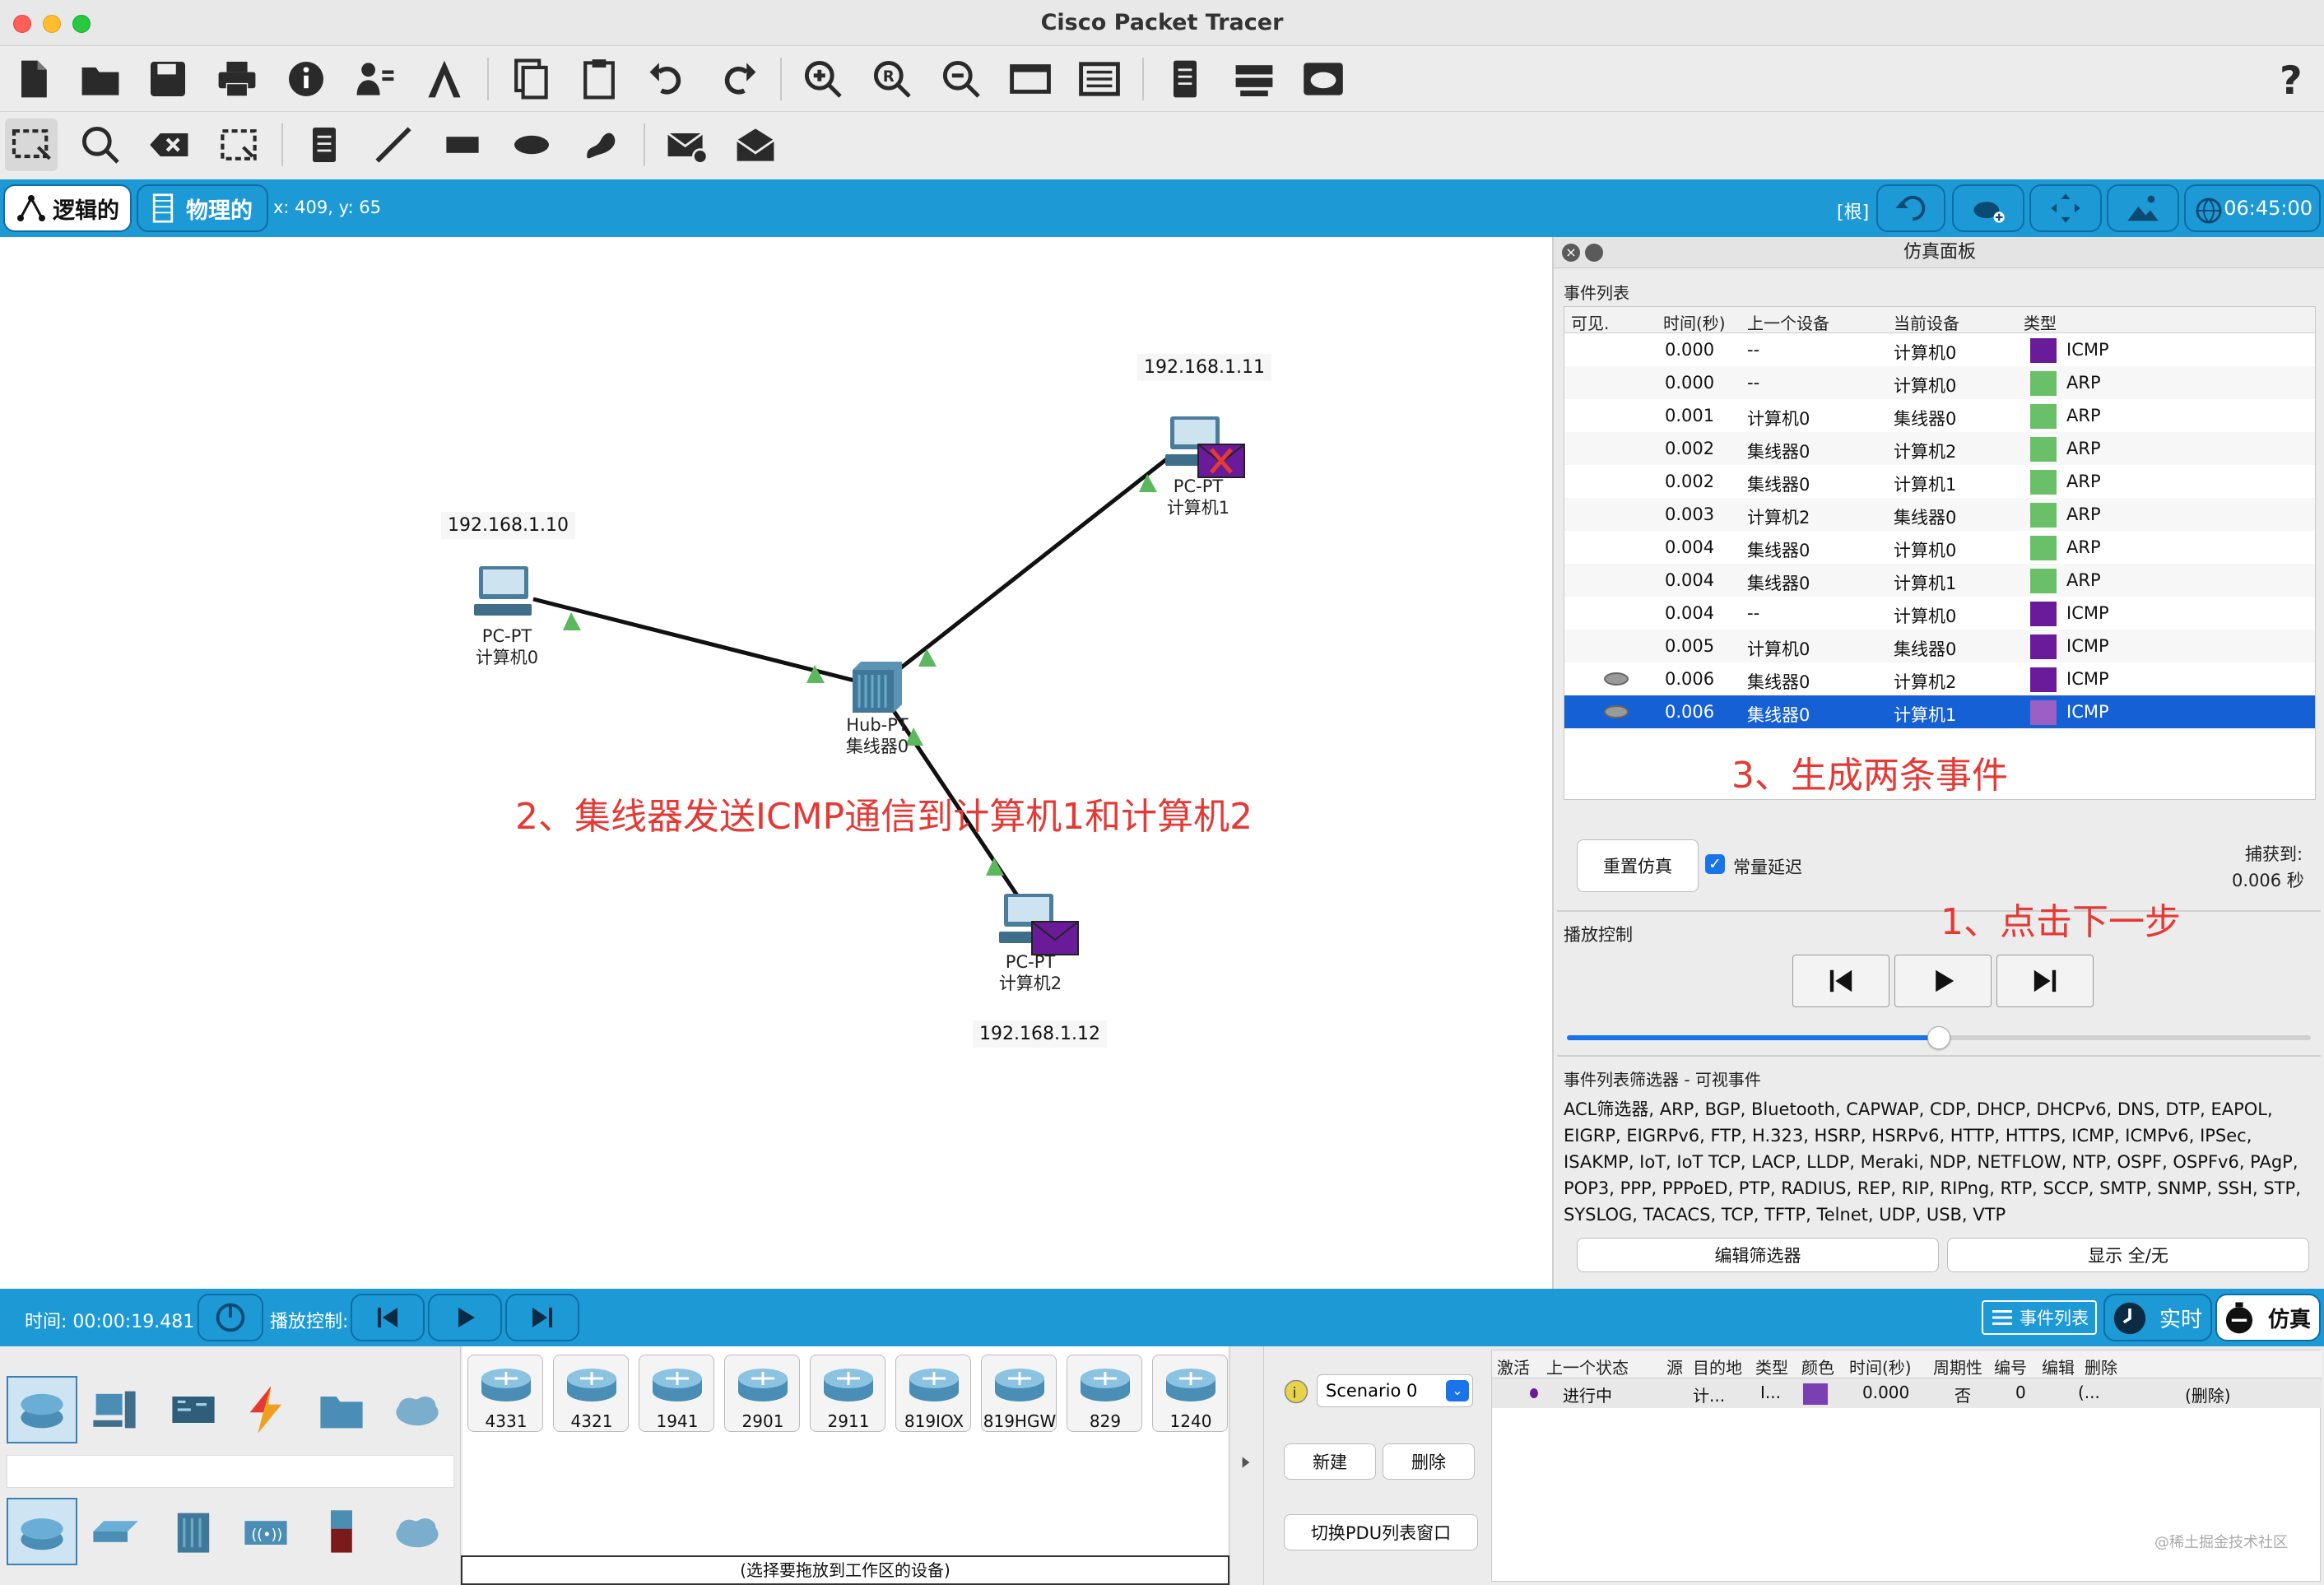 The image size is (2324, 1585). What do you see at coordinates (42, 1531) in the screenshot?
I see `subcategory-routers` at bounding box center [42, 1531].